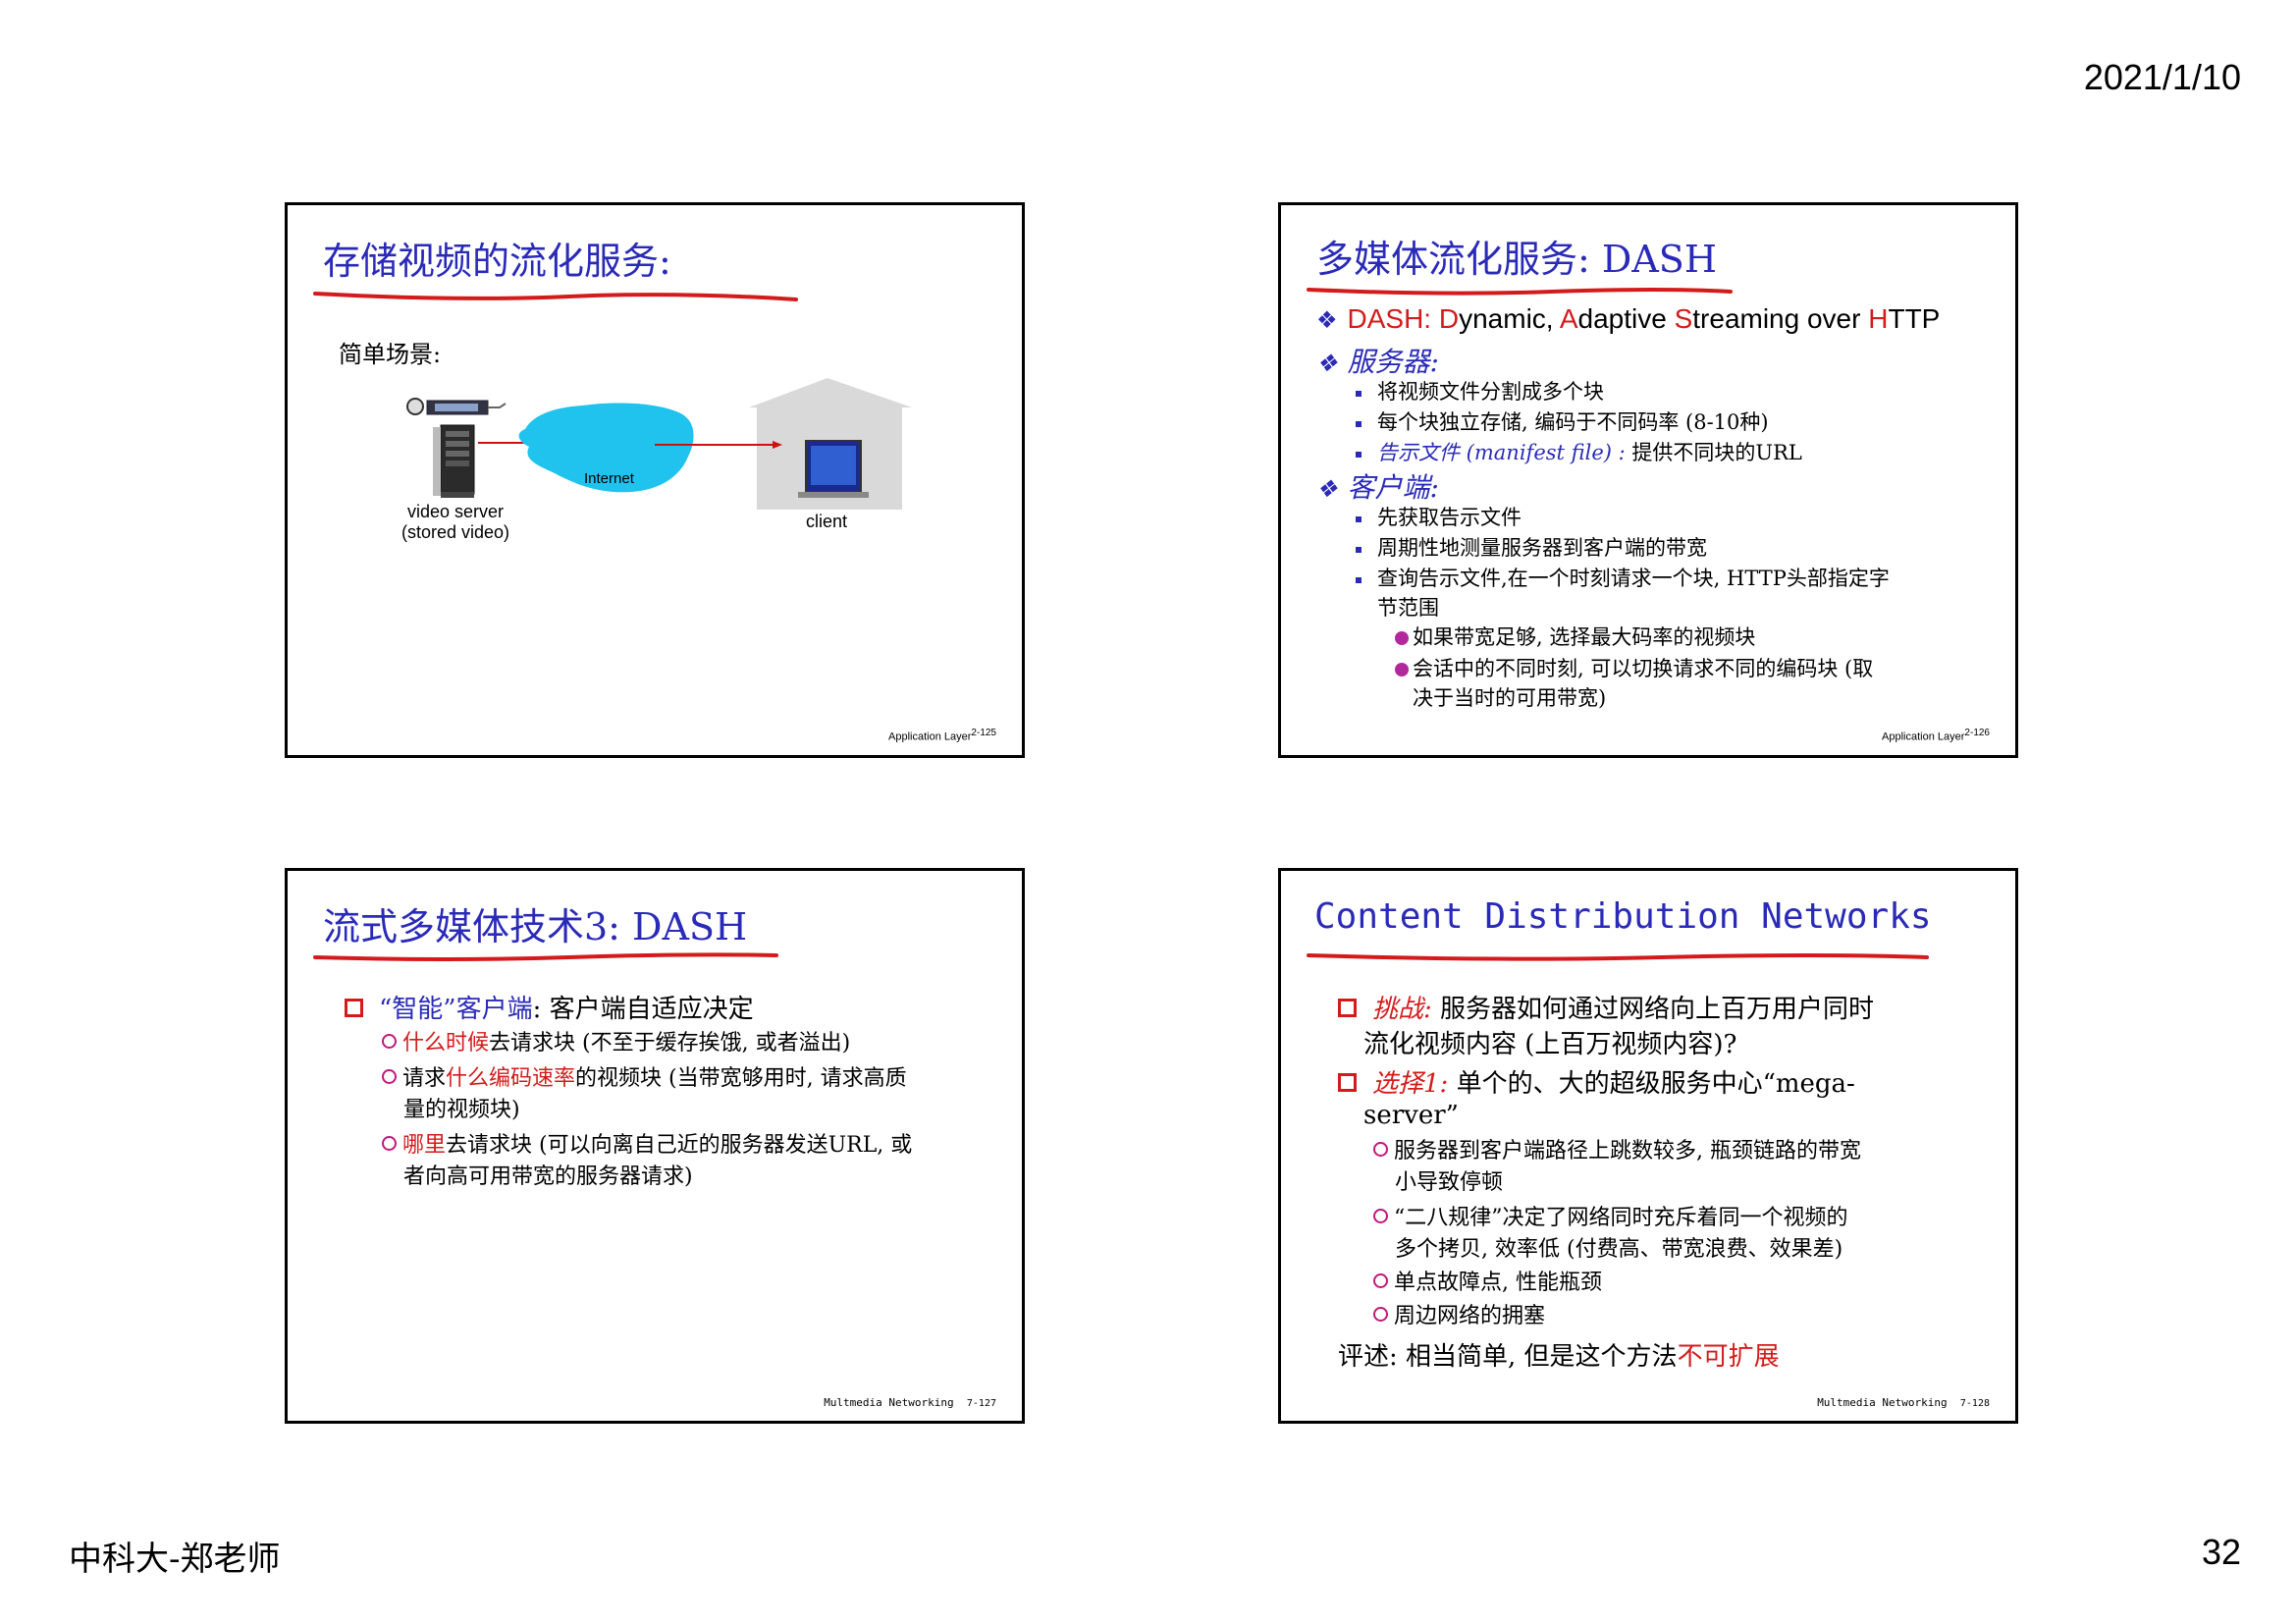 The height and width of the screenshot is (1624, 2296). Describe the element at coordinates (1569, 318) in the screenshot. I see `dash-letter-a: A` at that location.